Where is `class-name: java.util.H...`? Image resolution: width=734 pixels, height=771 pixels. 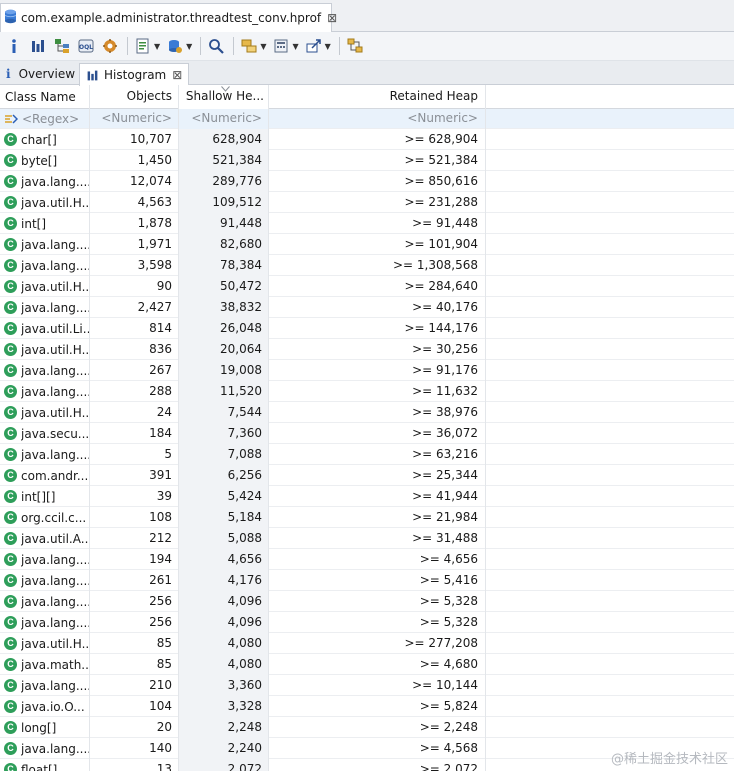
class-name: java.util.H... is located at coordinates (55, 412).